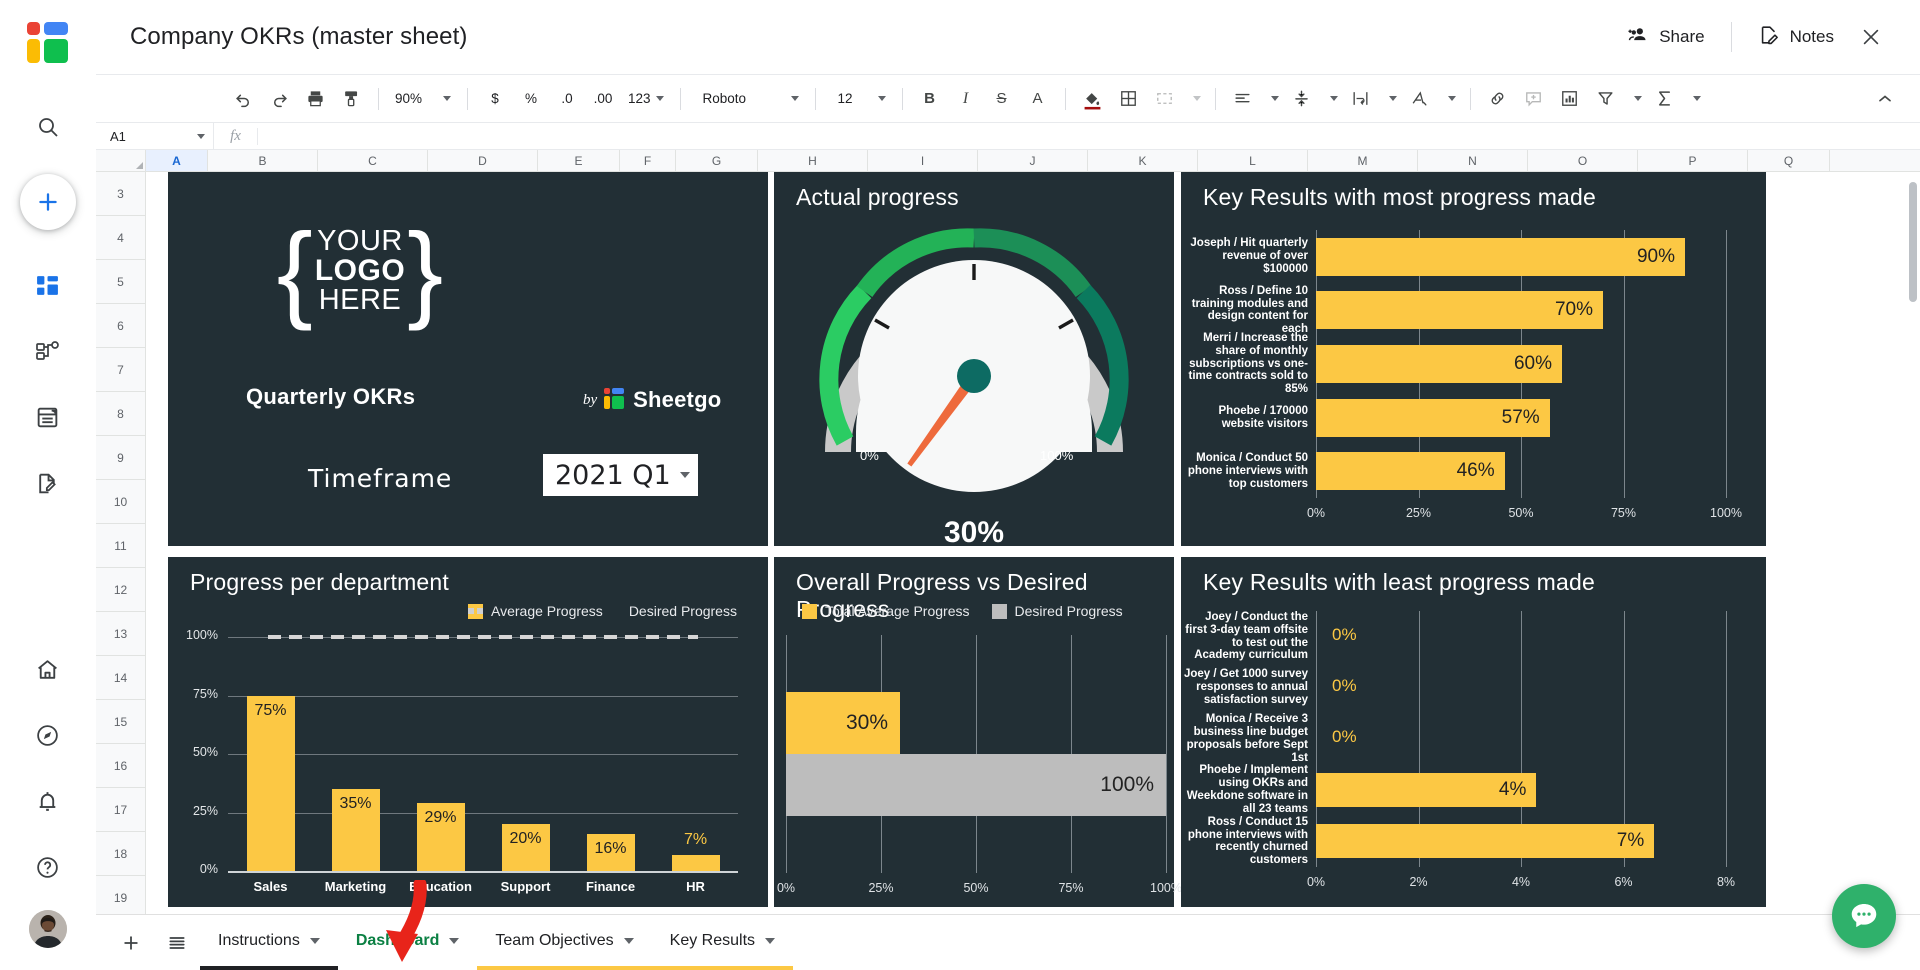 This screenshot has width=1920, height=970. Describe the element at coordinates (567, 99) in the screenshot. I see `decrease-decimal-button: .0` at that location.